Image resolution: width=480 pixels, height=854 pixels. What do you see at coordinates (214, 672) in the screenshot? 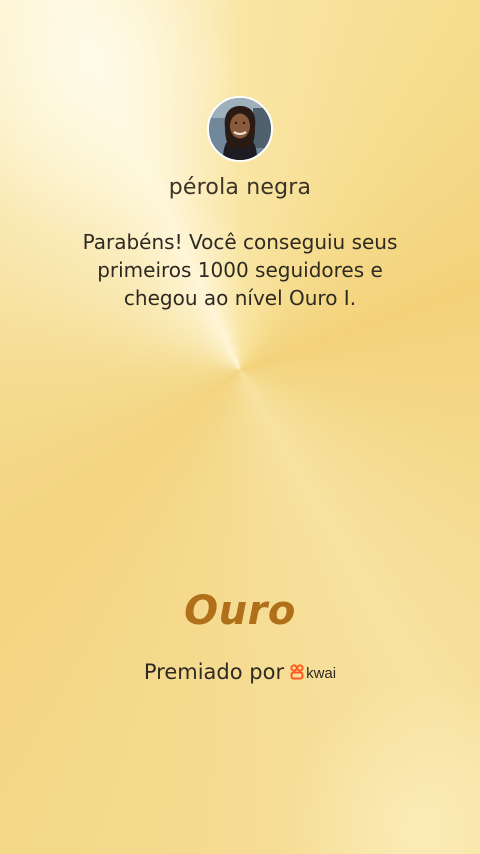
I see `awarded-by-label: Premiado por` at bounding box center [214, 672].